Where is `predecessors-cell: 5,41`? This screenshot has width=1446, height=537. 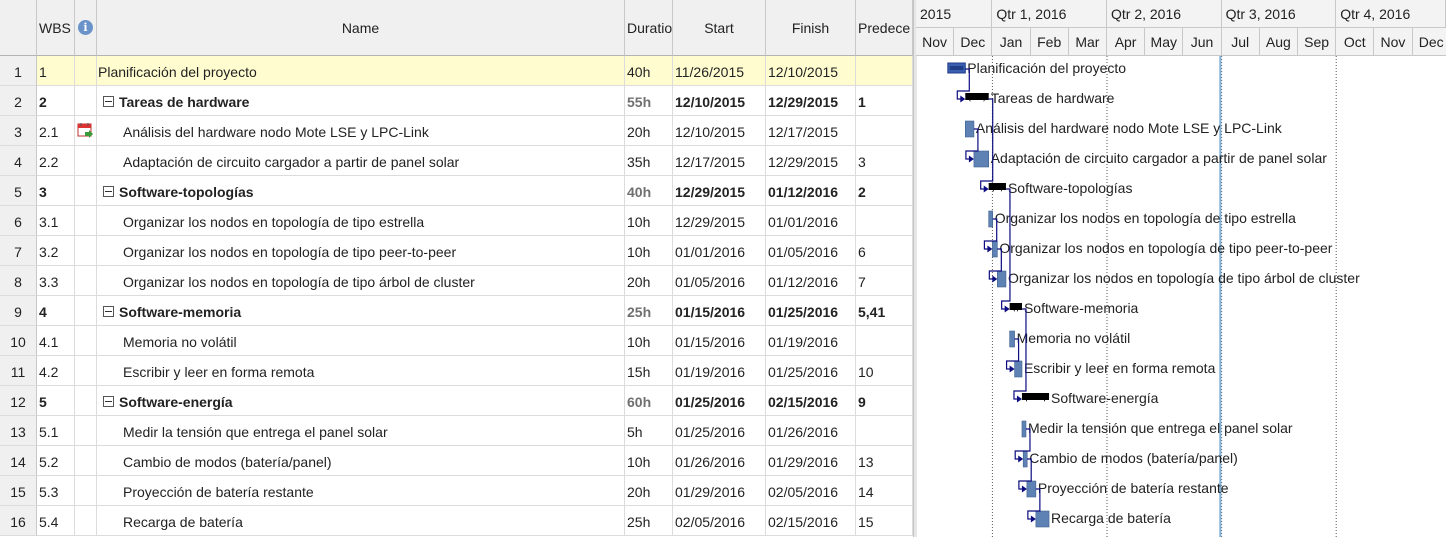 predecessors-cell: 5,41 is located at coordinates (884, 311).